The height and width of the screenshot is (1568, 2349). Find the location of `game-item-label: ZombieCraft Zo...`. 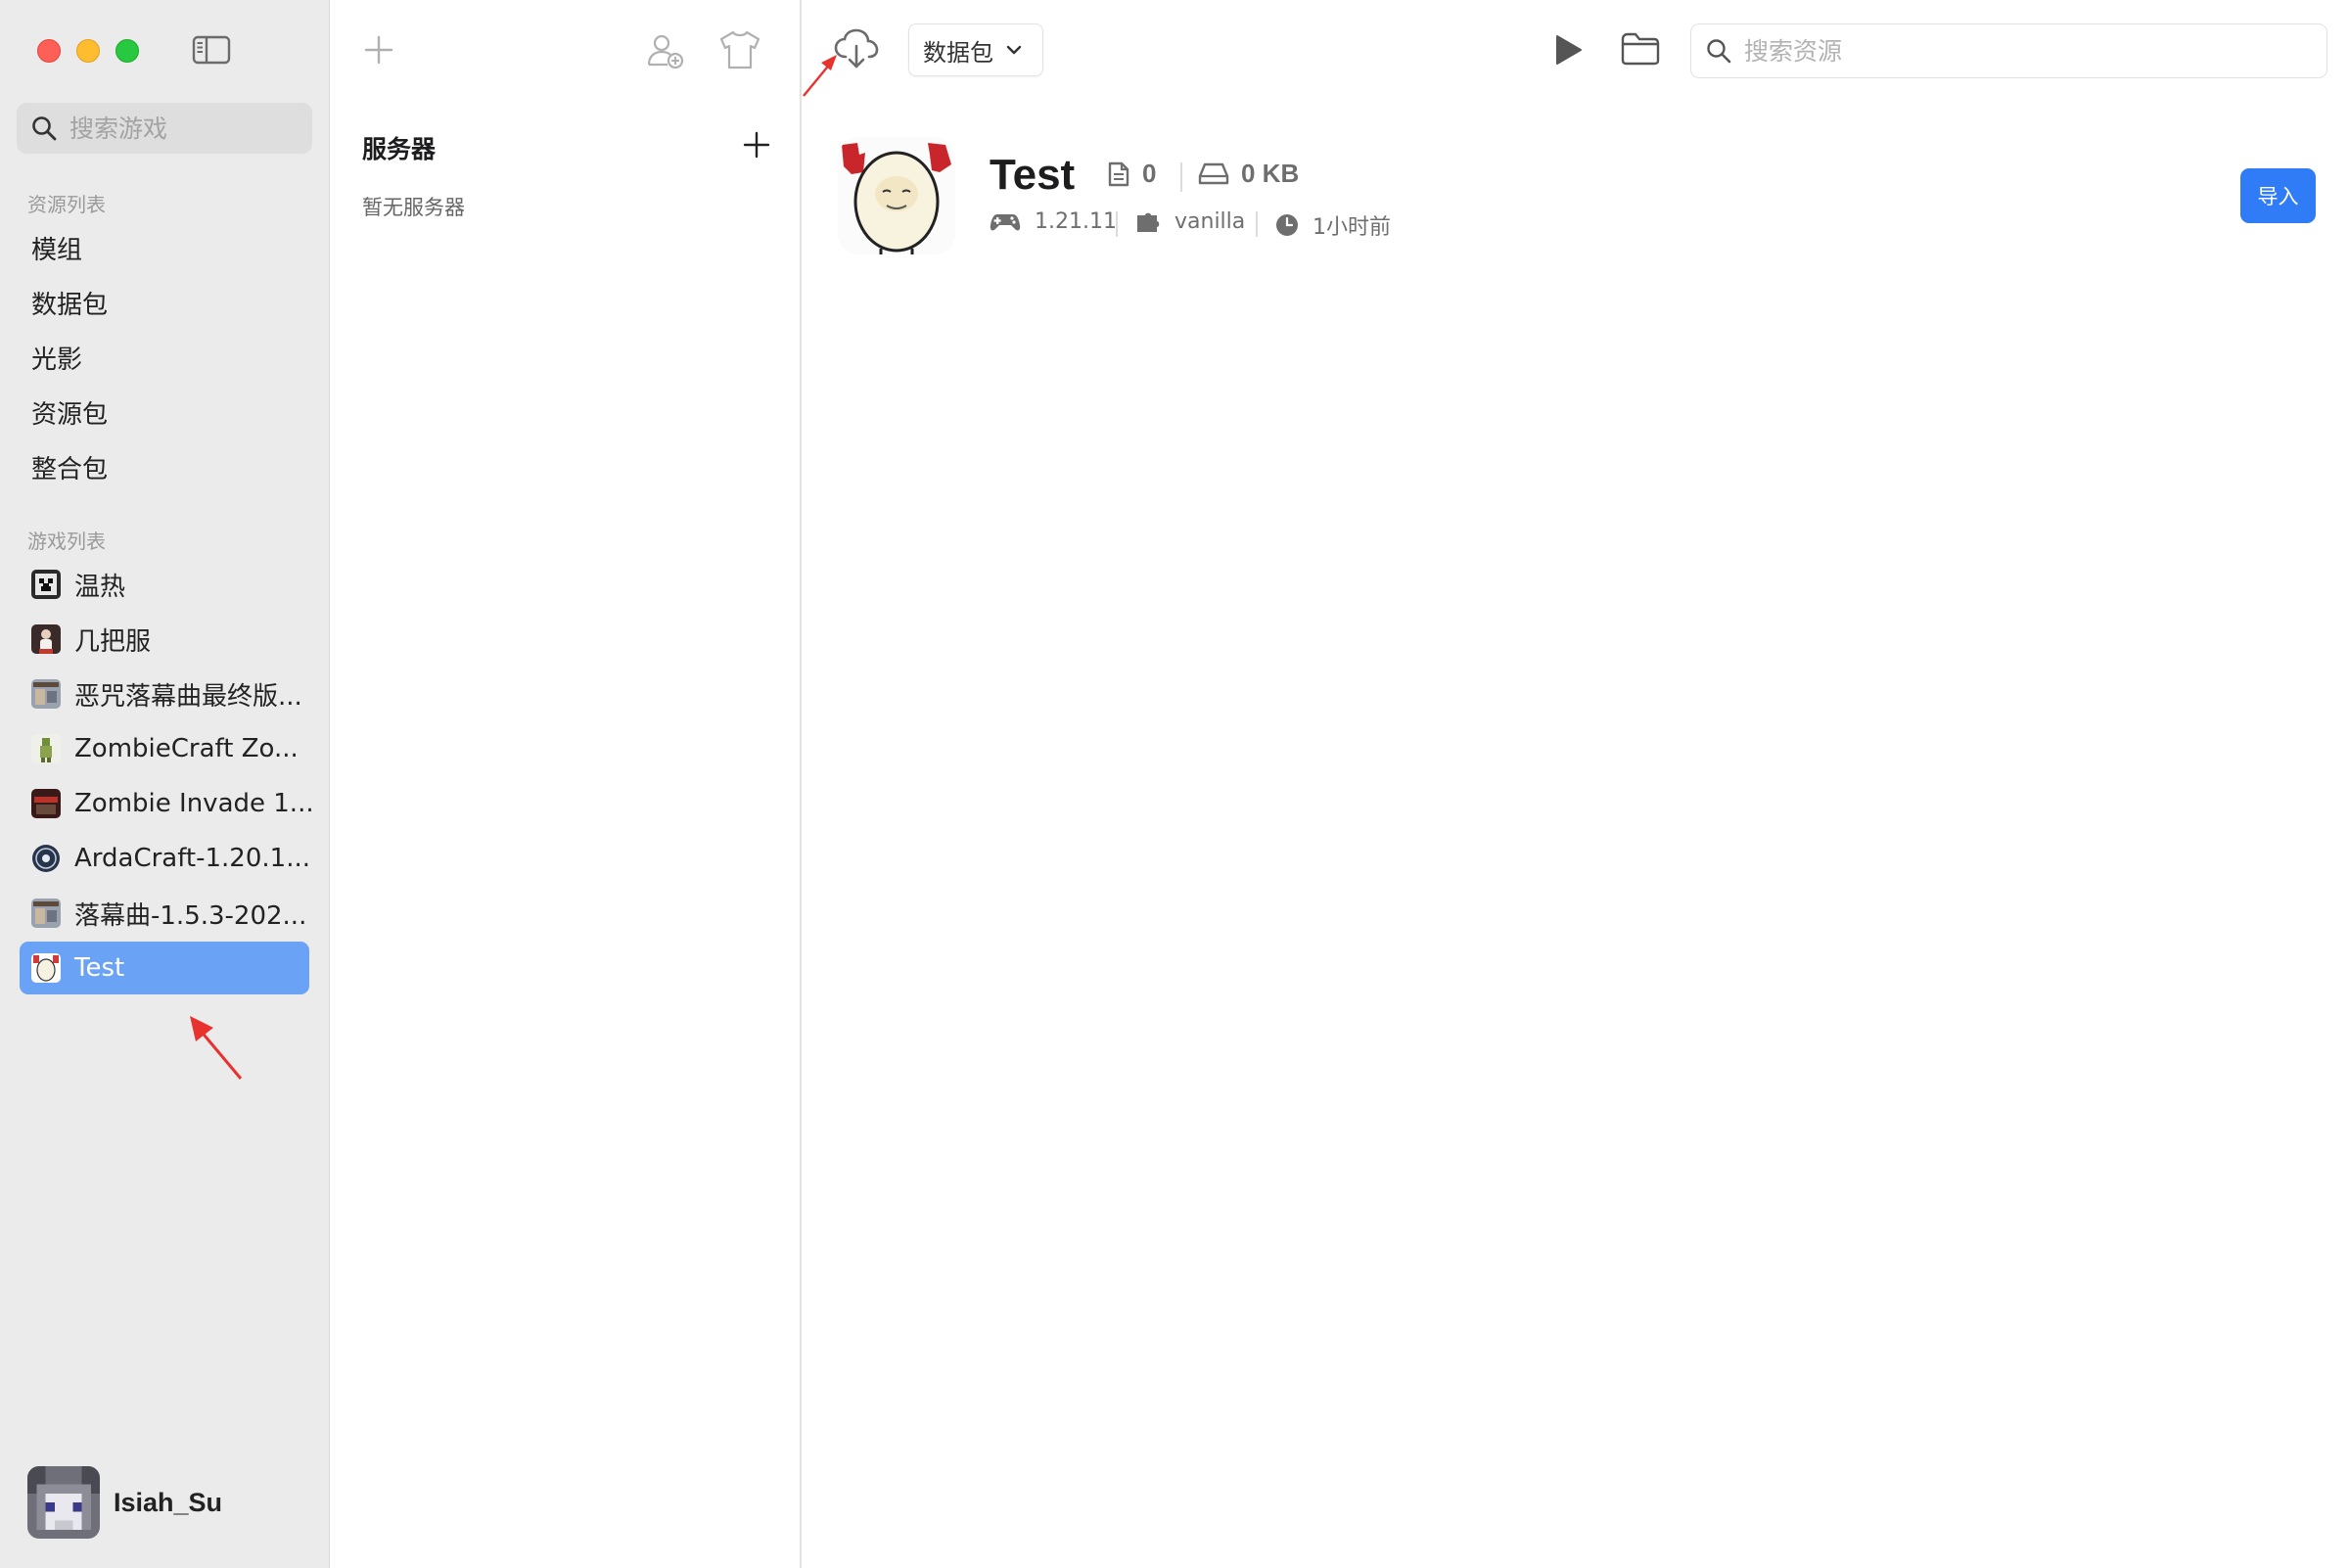

game-item-label: ZombieCraft Zo... is located at coordinates (187, 748).